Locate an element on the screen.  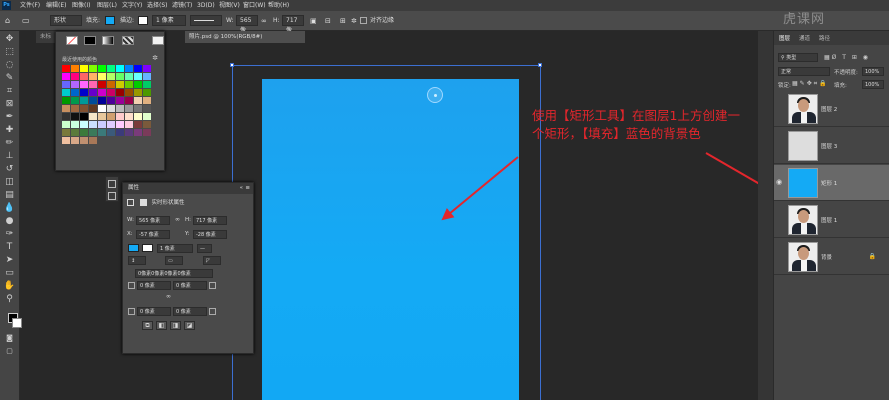
fill-color-swatch is located at coordinates (133, 248).